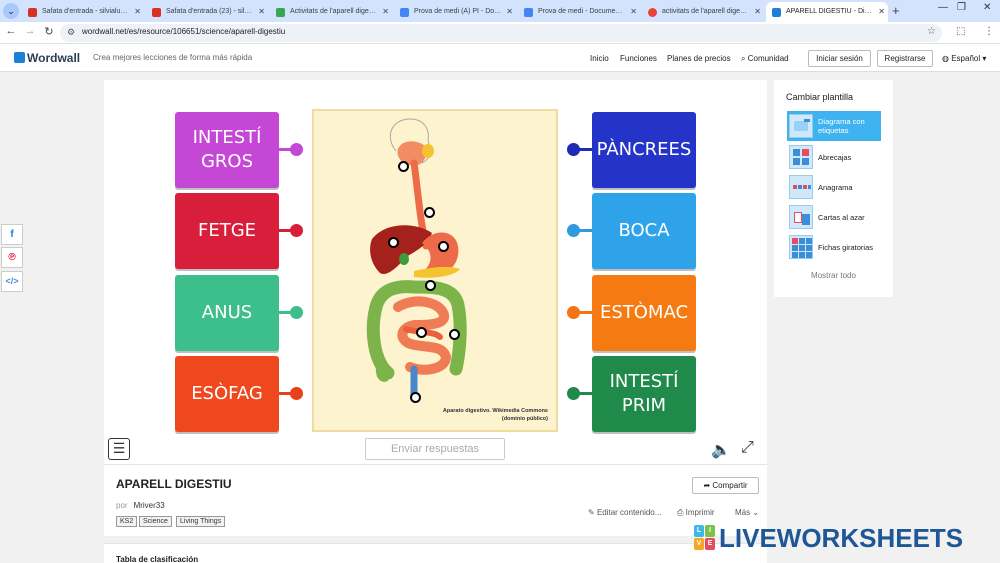  I want to click on target-point-boca, so click(403, 166).